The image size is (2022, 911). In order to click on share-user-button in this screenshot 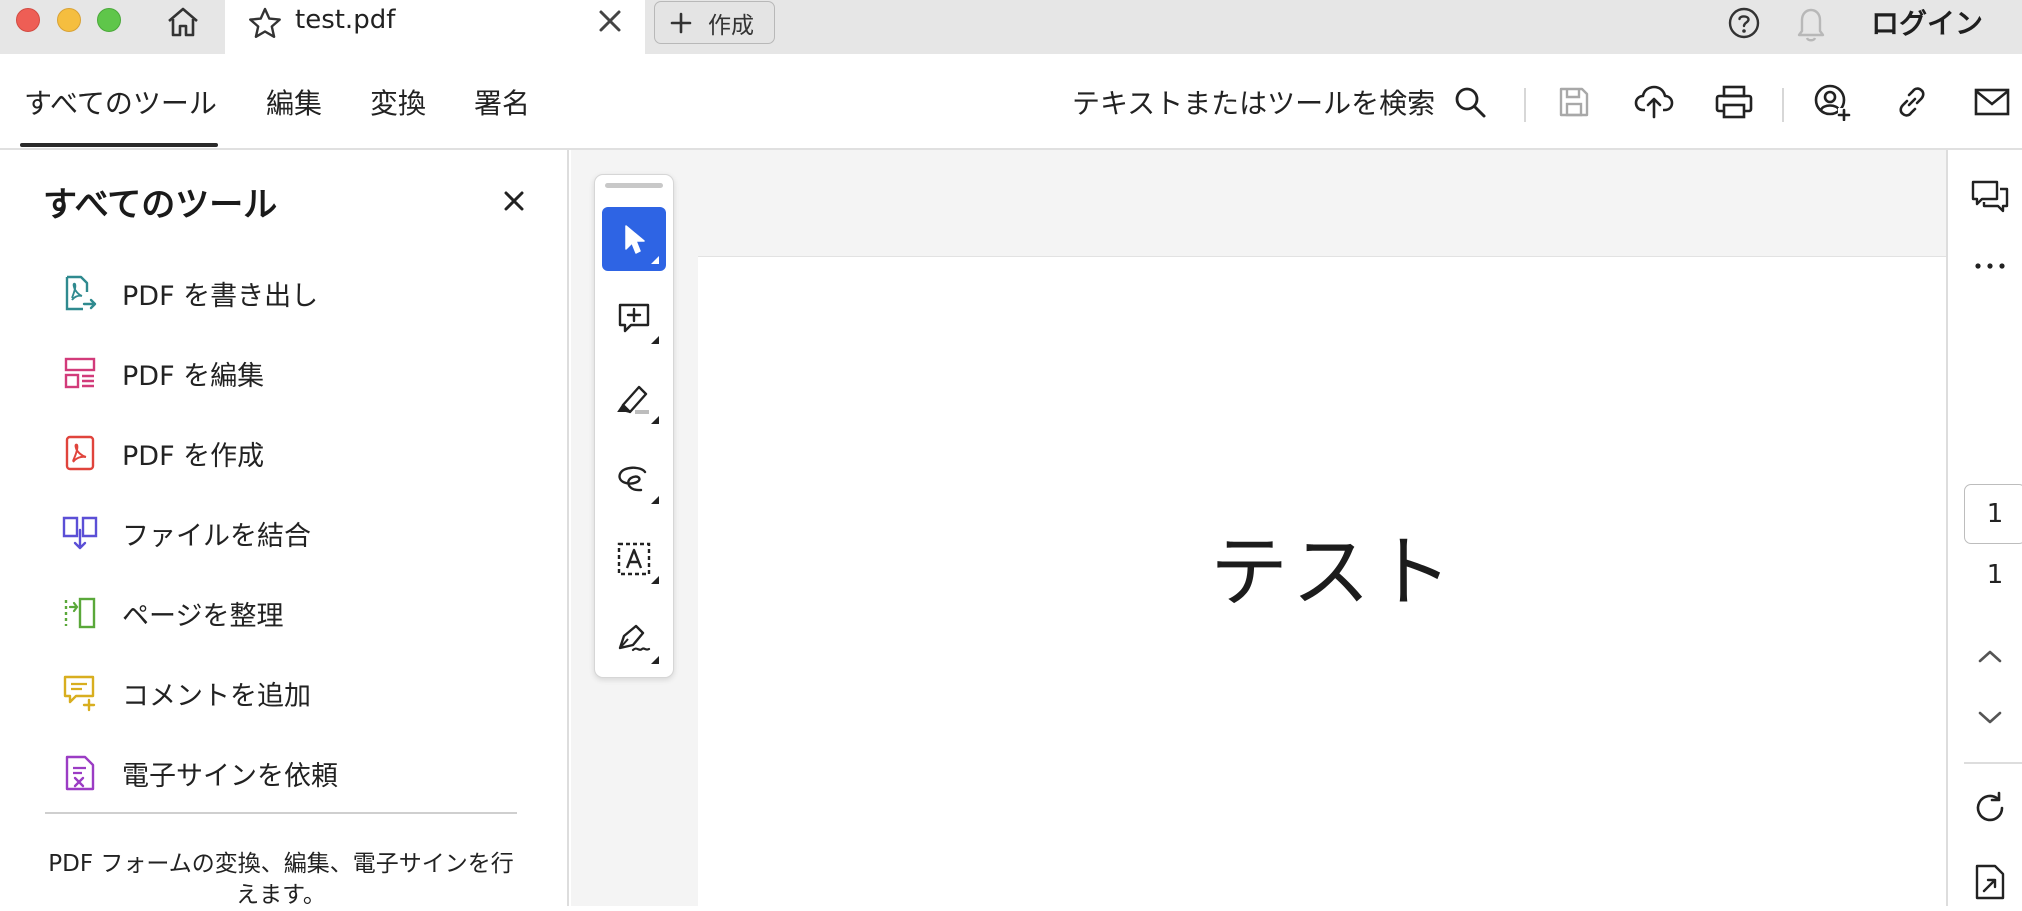, I will do `click(1832, 102)`.